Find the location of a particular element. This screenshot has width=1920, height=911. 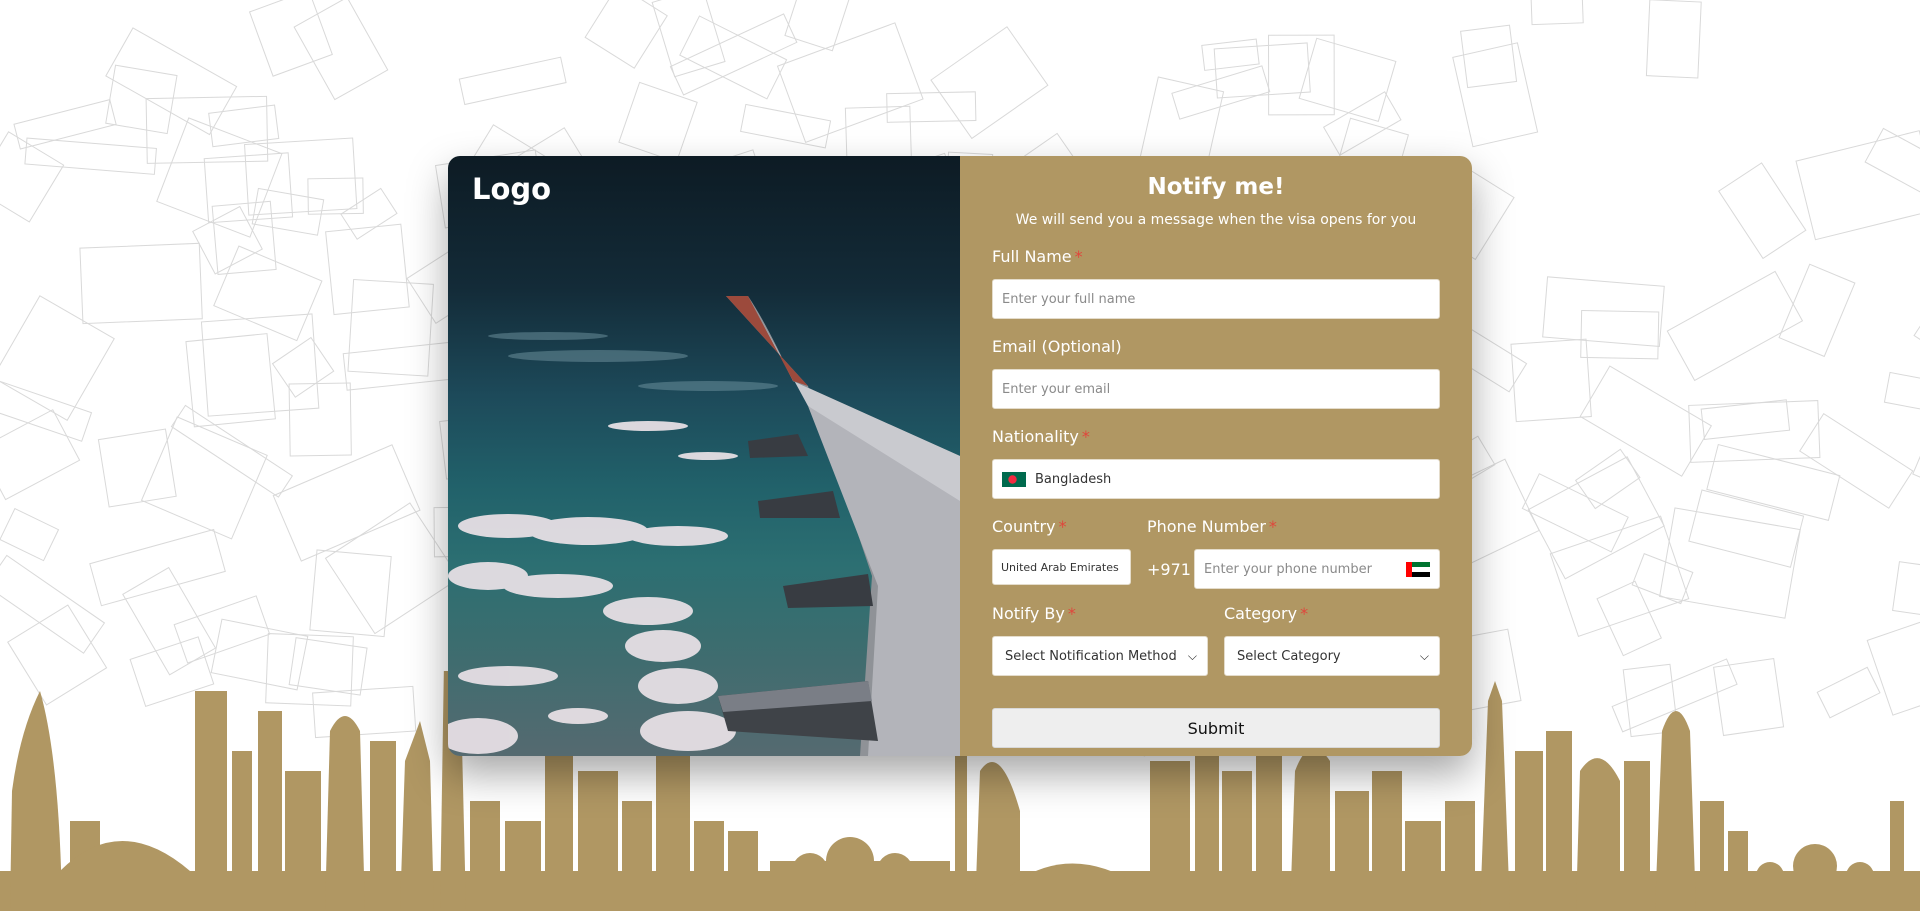

notify-by-select: Select Notification Method ⌵ is located at coordinates (1100, 656).